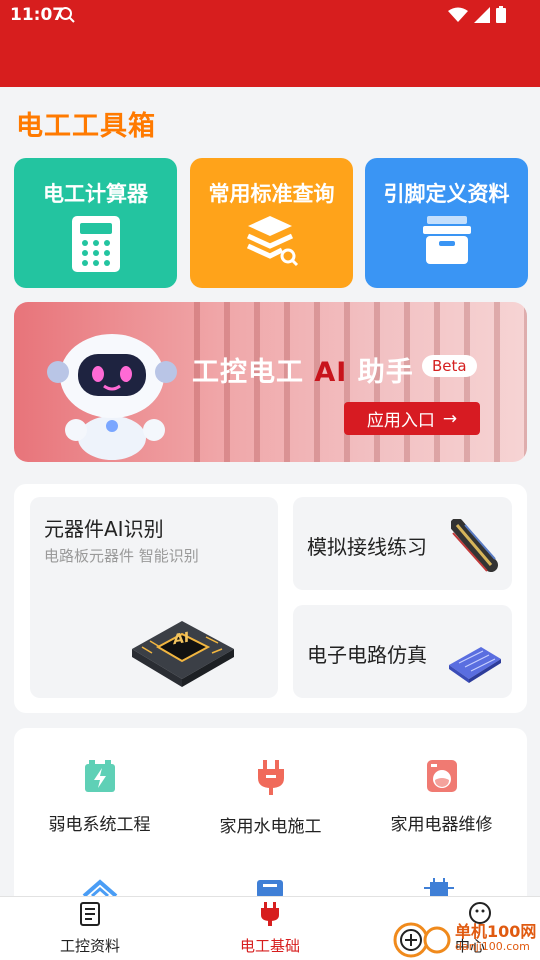 The image size is (540, 960). What do you see at coordinates (90, 914) in the screenshot?
I see `book-icon` at bounding box center [90, 914].